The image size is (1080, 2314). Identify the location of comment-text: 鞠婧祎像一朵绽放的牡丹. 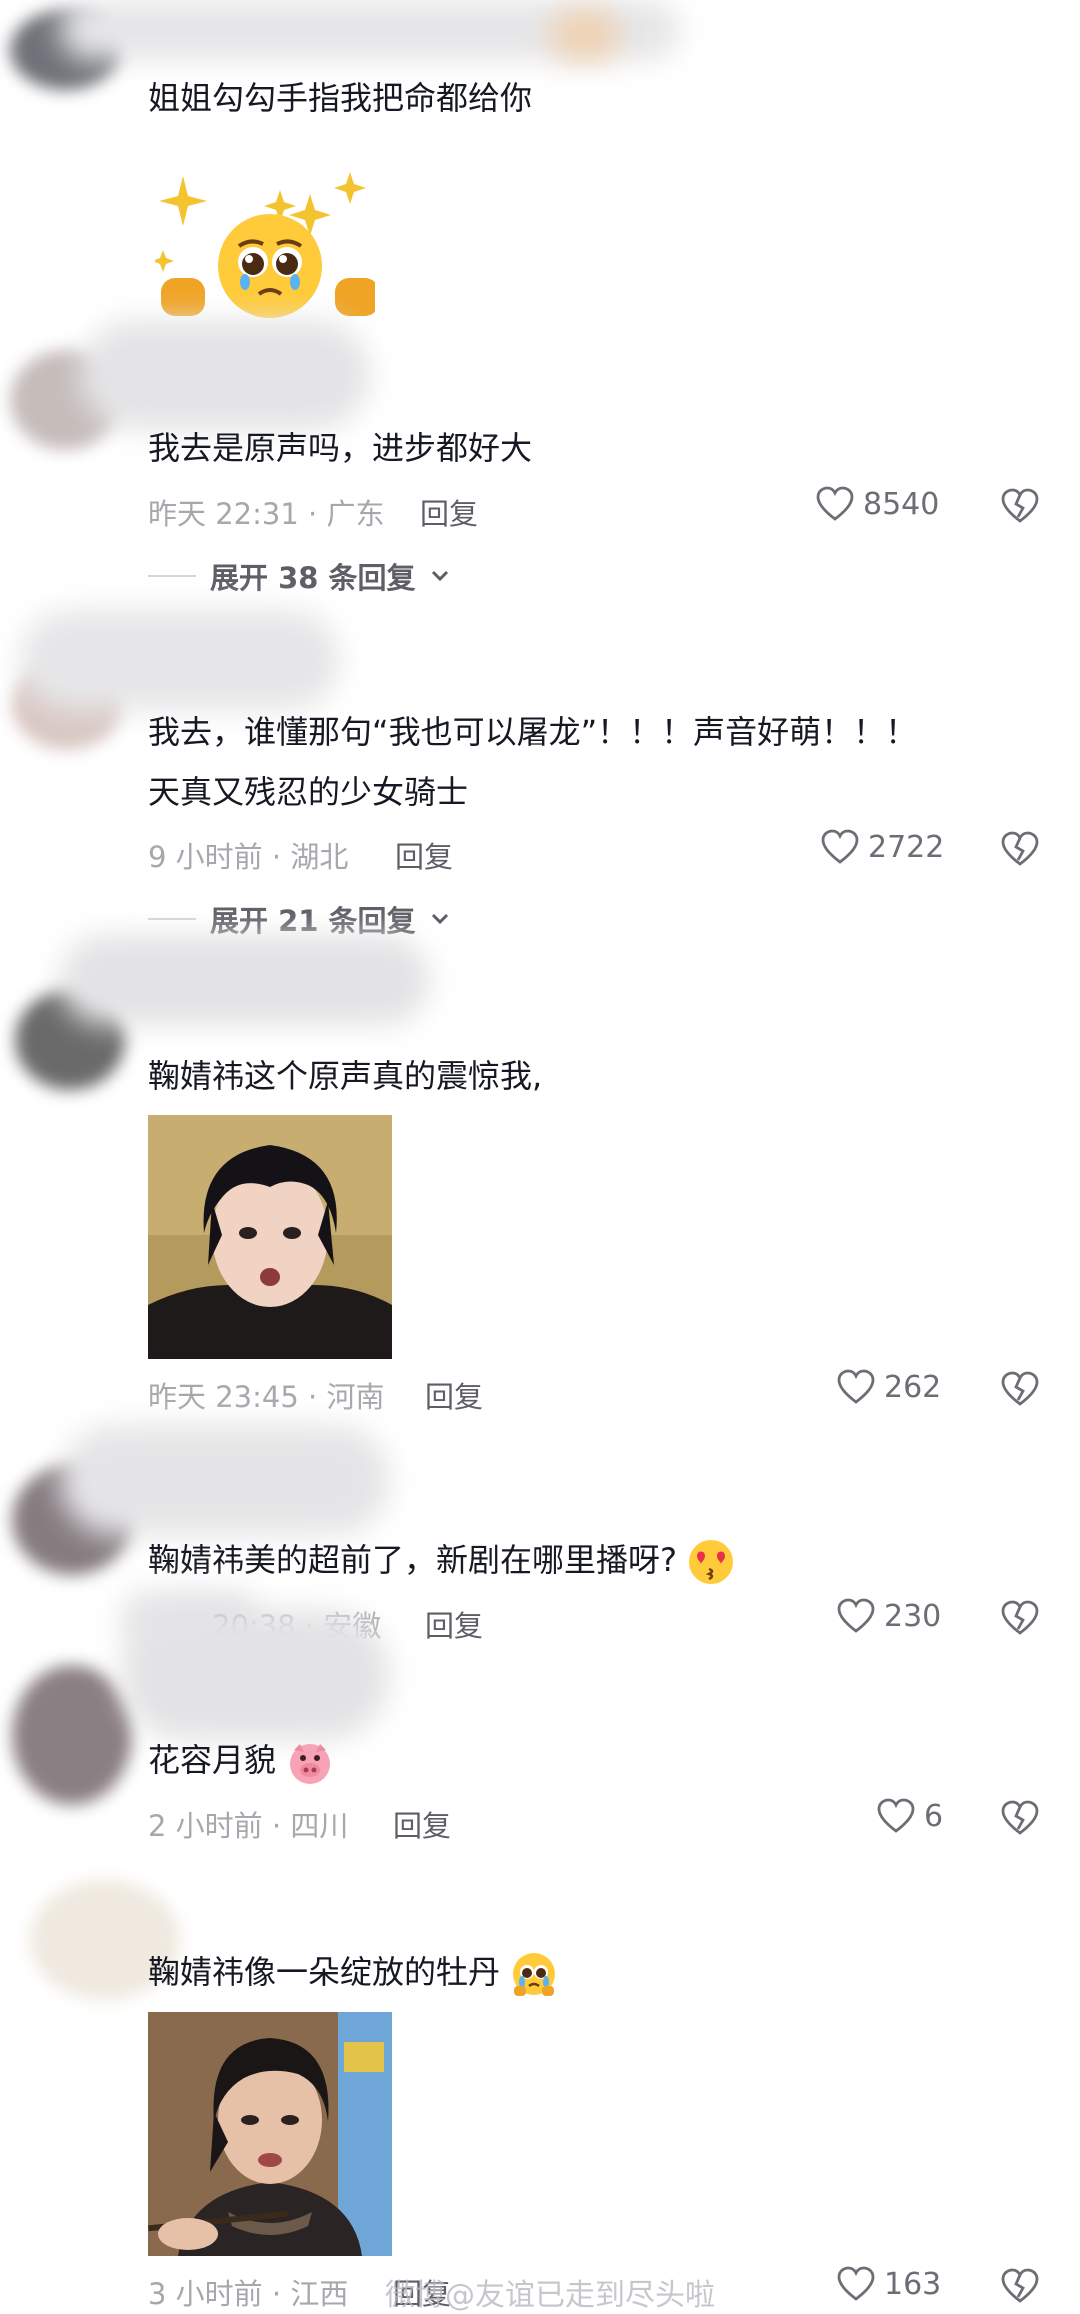
(353, 1972).